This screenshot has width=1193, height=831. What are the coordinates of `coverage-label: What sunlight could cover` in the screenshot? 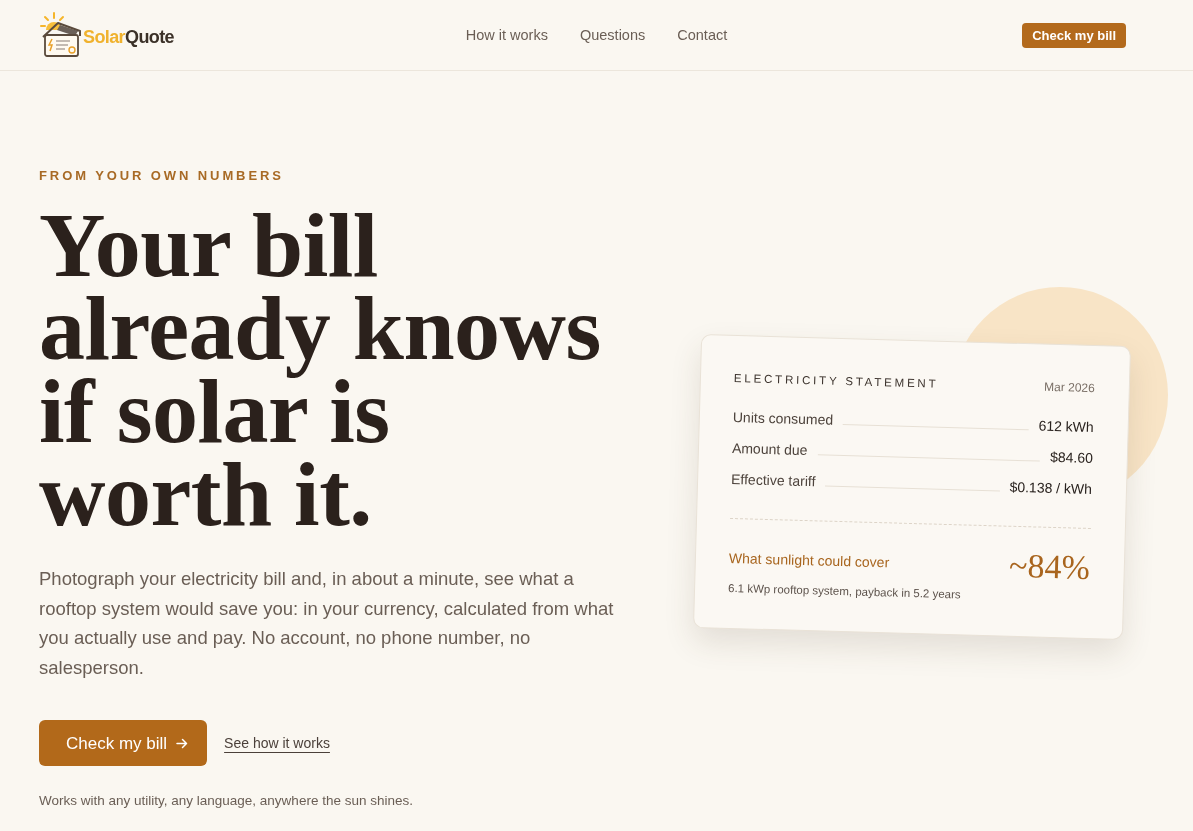 It's located at (809, 559).